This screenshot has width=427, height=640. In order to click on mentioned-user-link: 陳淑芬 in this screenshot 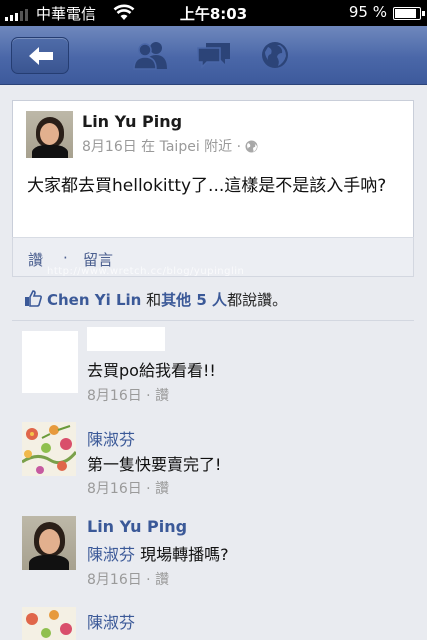, I will do `click(111, 554)`.